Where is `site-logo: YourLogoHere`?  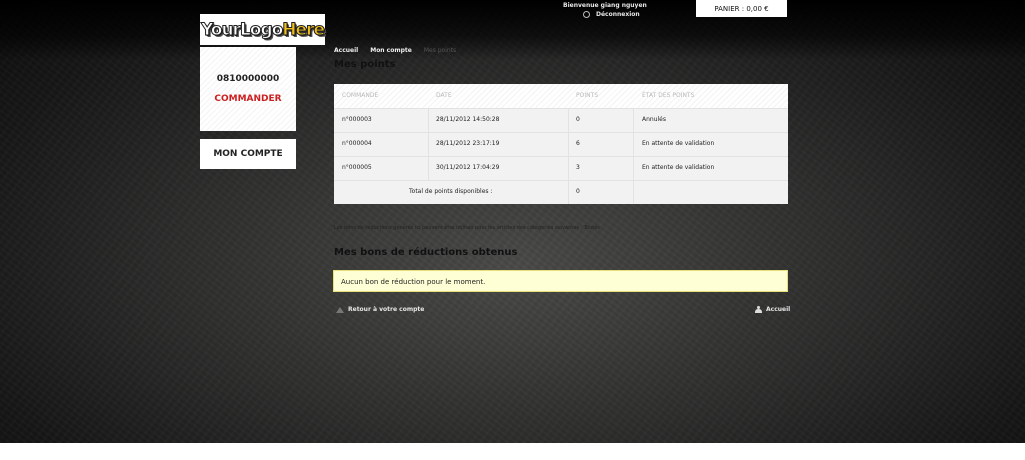
site-logo: YourLogoHere is located at coordinates (262, 29).